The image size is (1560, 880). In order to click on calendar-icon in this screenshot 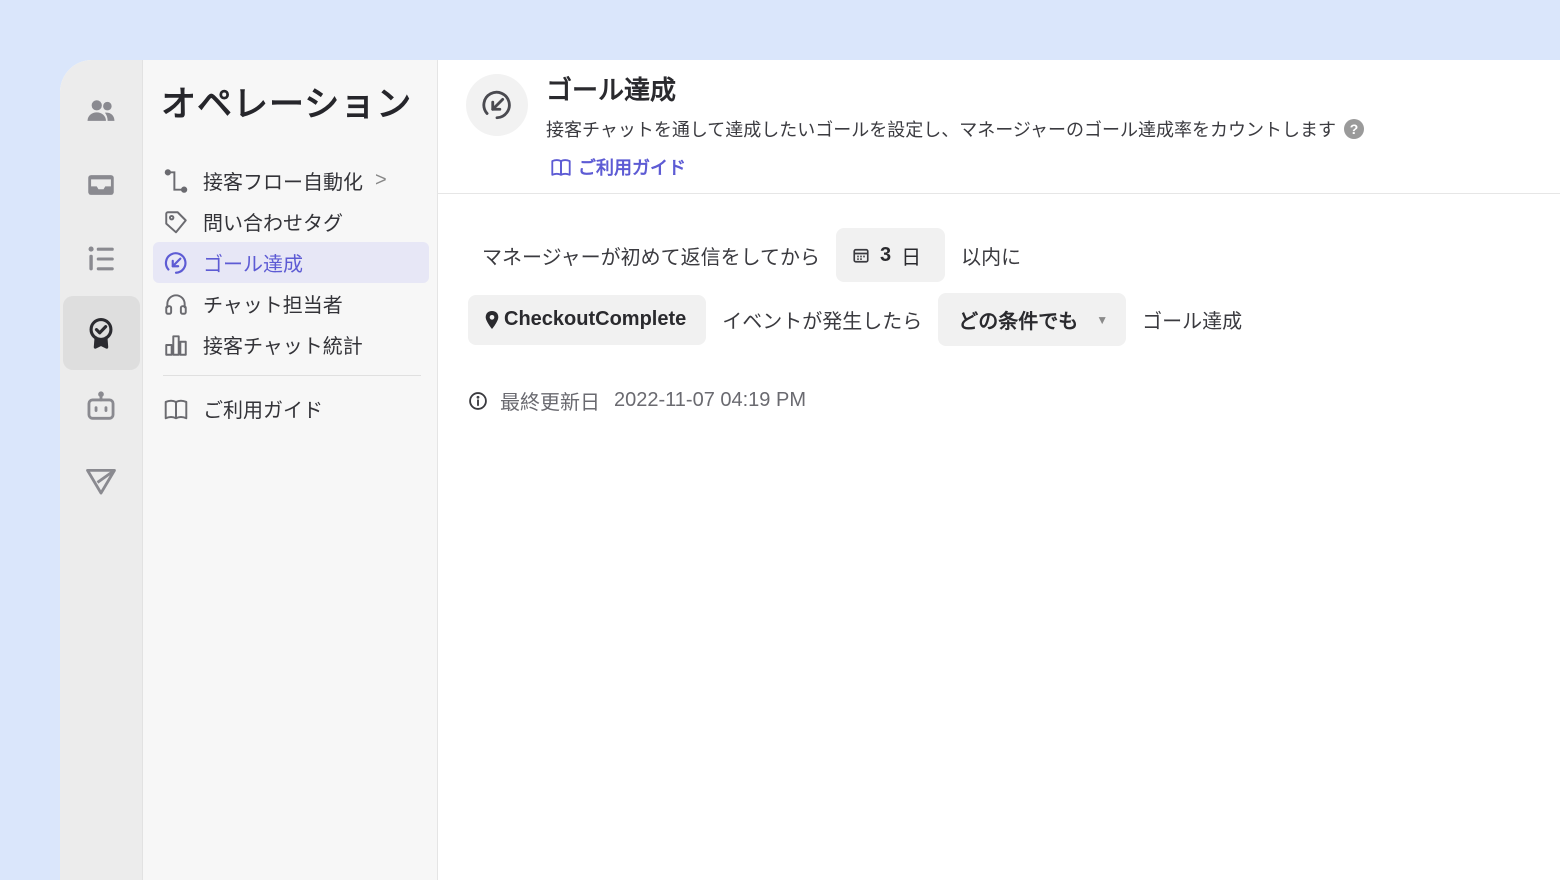, I will do `click(861, 255)`.